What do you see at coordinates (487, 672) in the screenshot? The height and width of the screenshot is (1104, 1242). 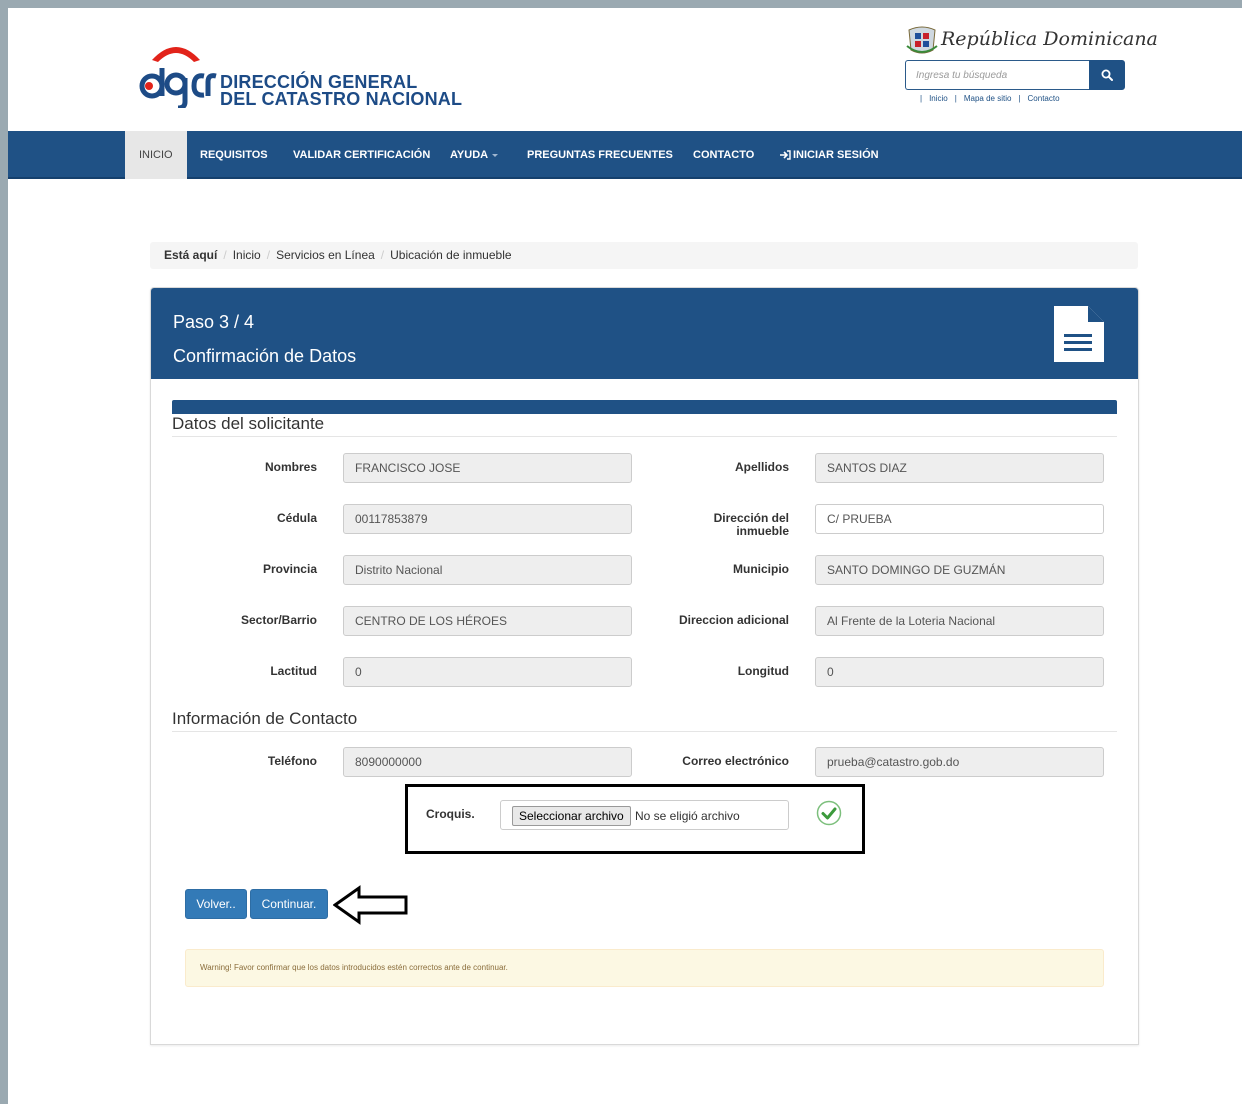 I see `lactitud-field: 0` at bounding box center [487, 672].